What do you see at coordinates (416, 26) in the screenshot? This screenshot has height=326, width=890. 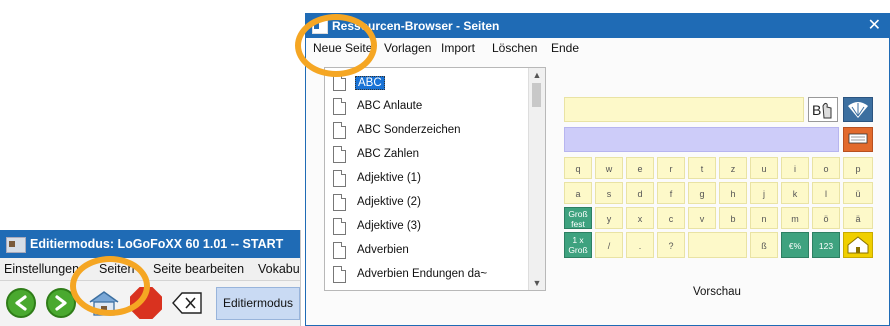 I see `dialog-title: Ressourcen-Browser - Seiten` at bounding box center [416, 26].